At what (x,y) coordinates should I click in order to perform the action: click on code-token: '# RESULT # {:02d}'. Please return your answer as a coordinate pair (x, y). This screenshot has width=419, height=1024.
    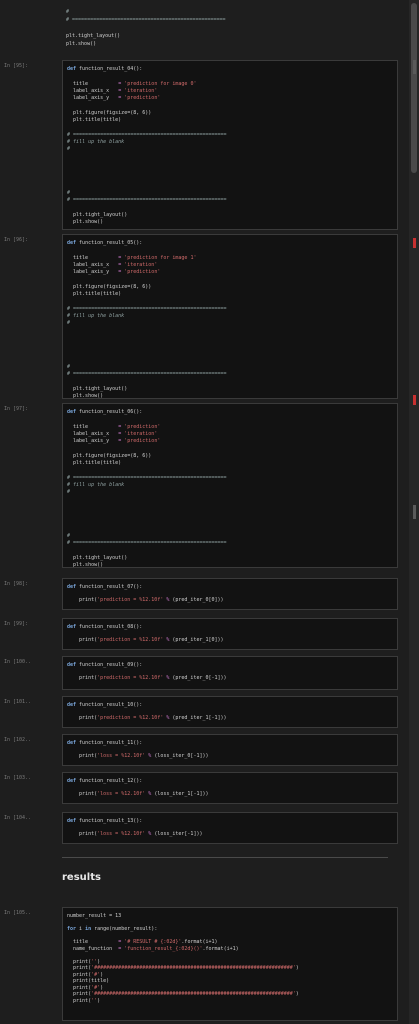
    Looking at the image, I should click on (153, 942).